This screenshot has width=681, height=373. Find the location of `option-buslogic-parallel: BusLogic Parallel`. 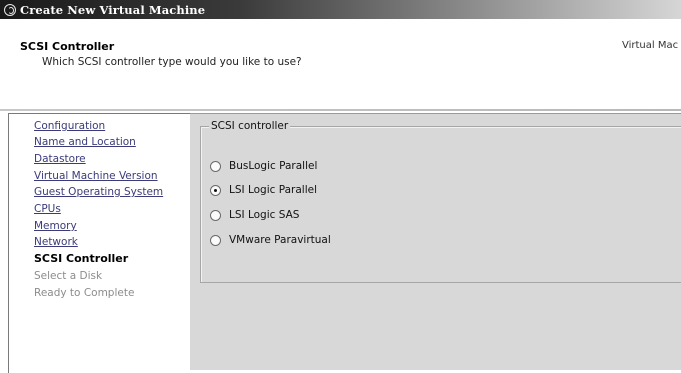

option-buslogic-parallel: BusLogic Parallel is located at coordinates (263, 166).